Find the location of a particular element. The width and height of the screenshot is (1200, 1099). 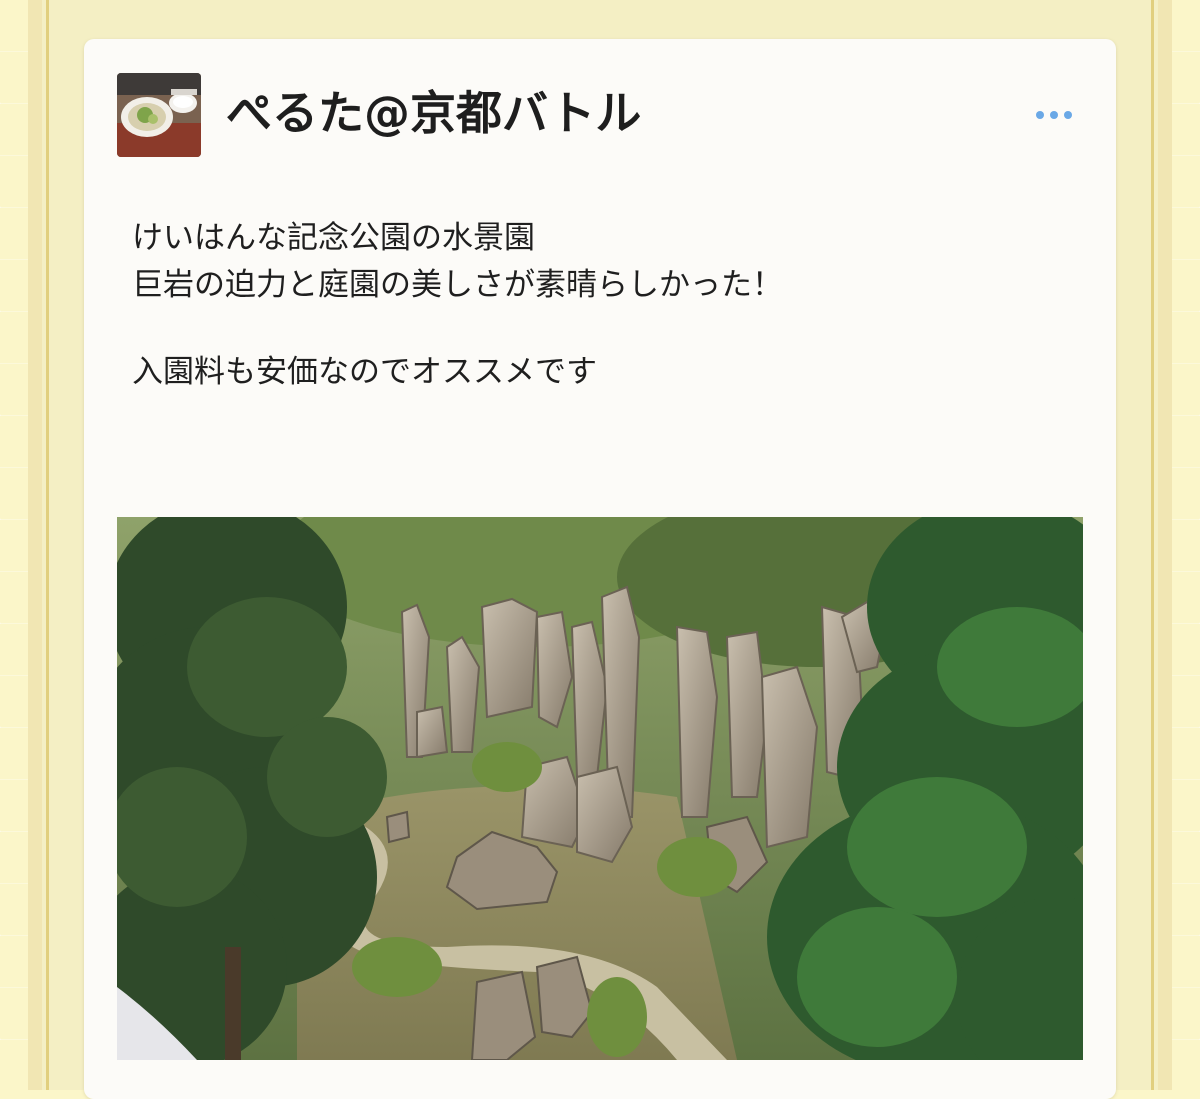

post-text-blank-line is located at coordinates (602, 329).